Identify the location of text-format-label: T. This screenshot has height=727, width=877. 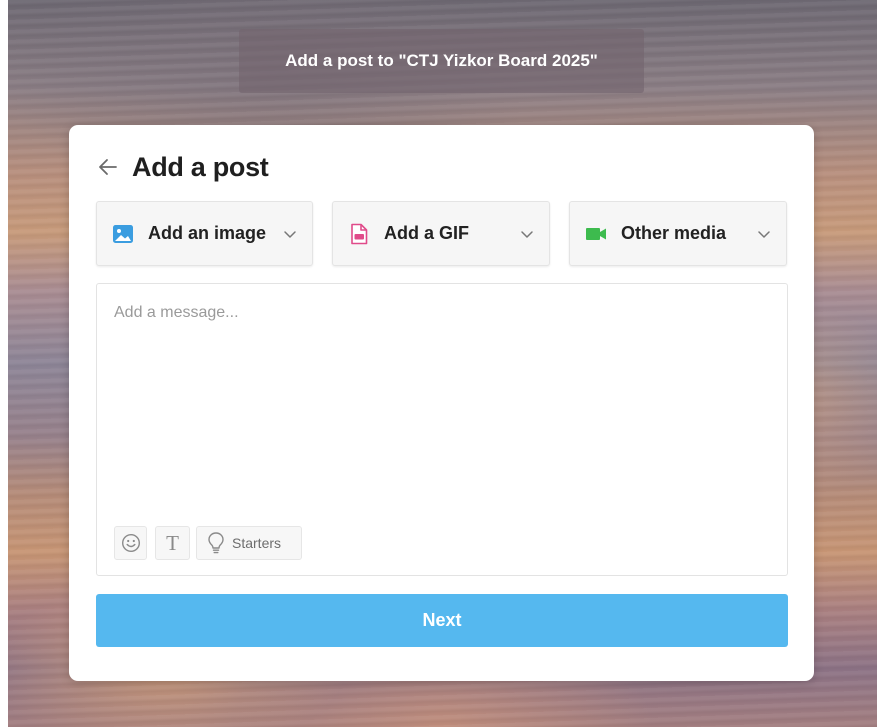
(172, 542).